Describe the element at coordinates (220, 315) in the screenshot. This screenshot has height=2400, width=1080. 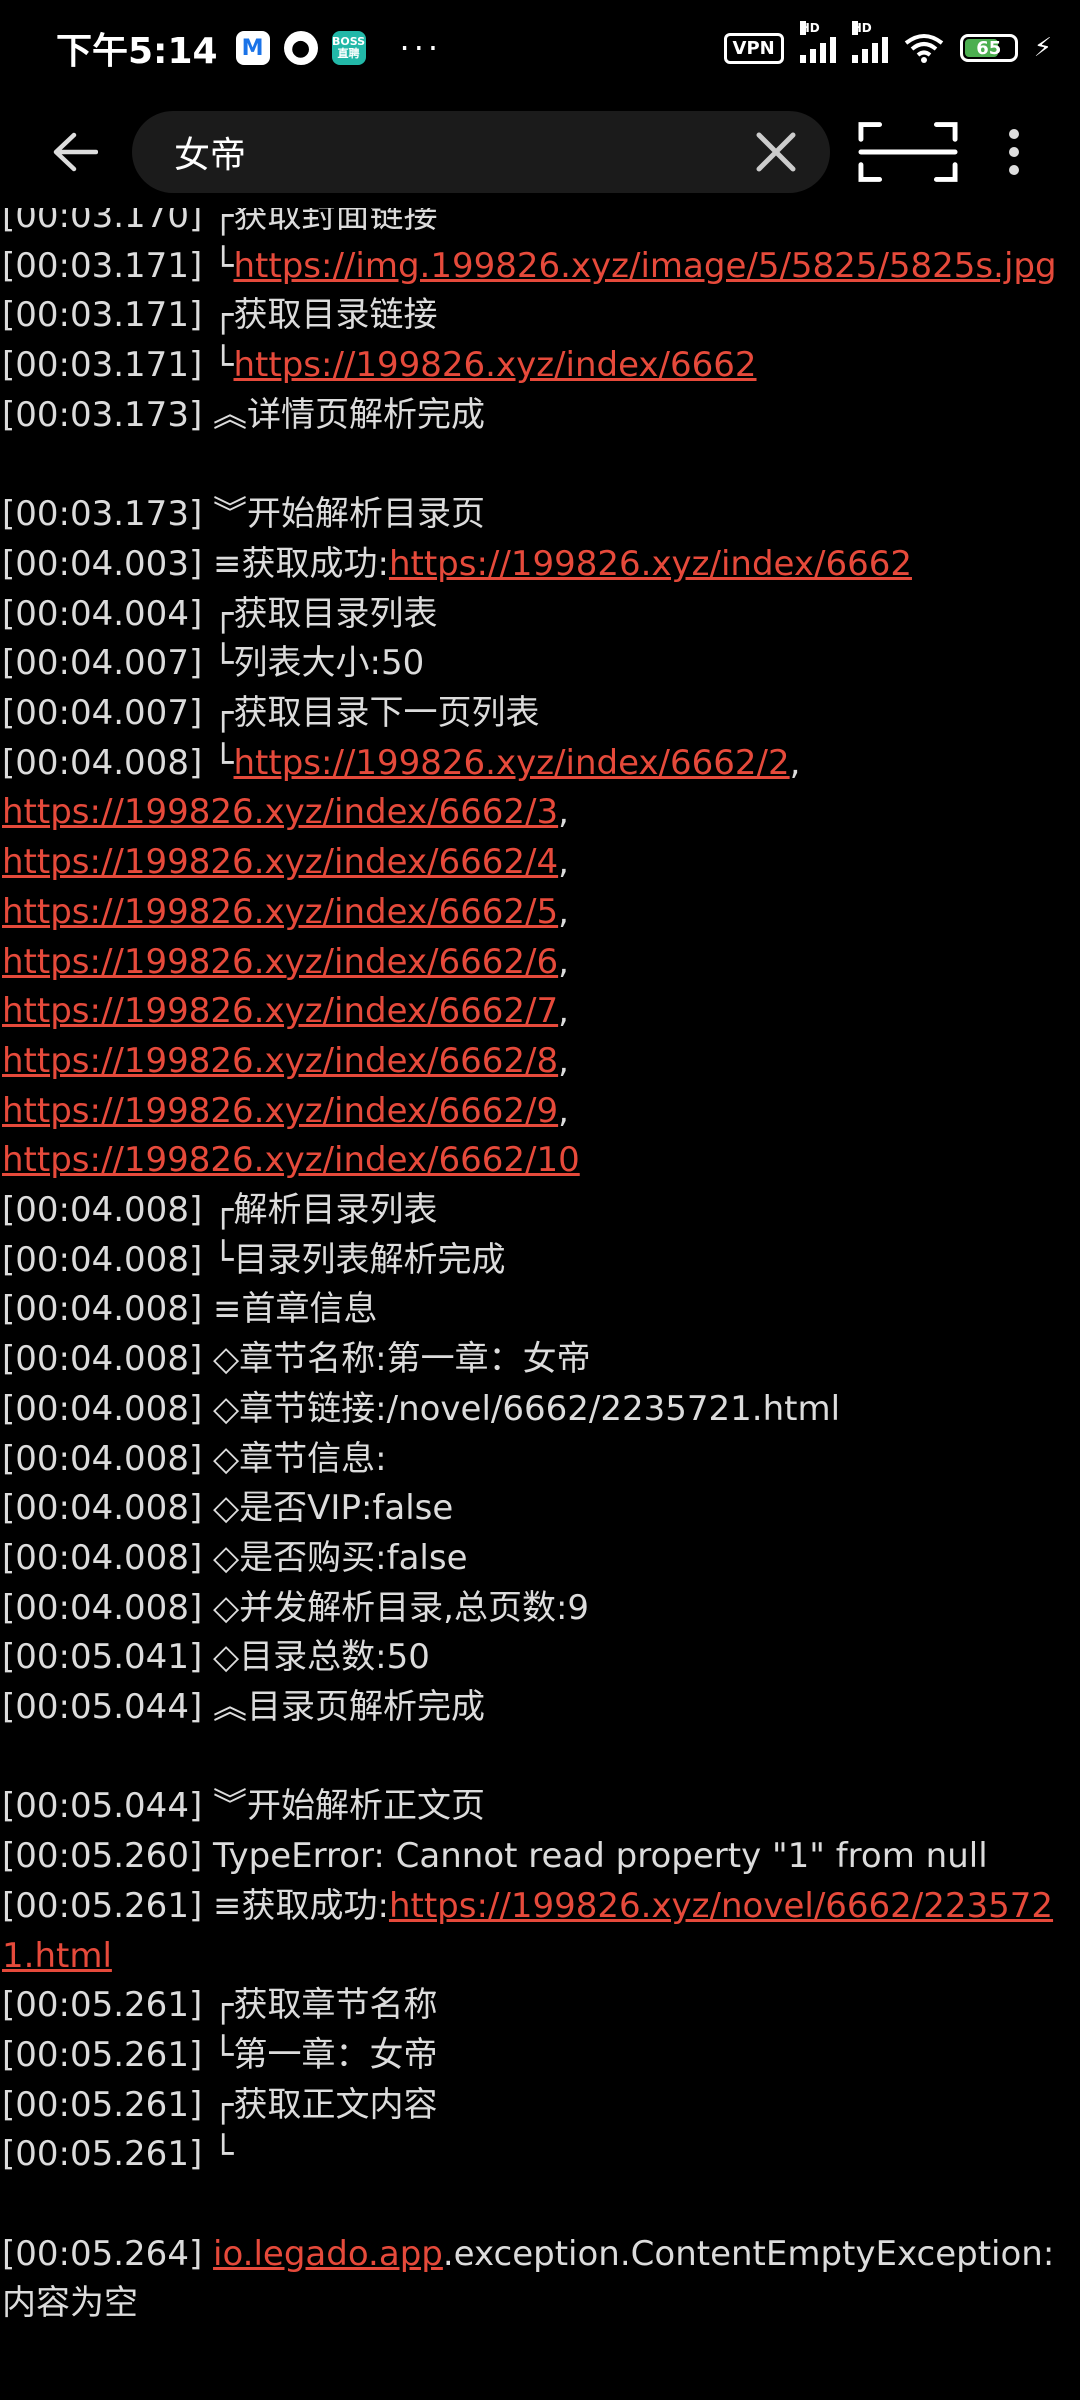
I see `log-text: [00:03.171] ┌获取目录链接` at that location.